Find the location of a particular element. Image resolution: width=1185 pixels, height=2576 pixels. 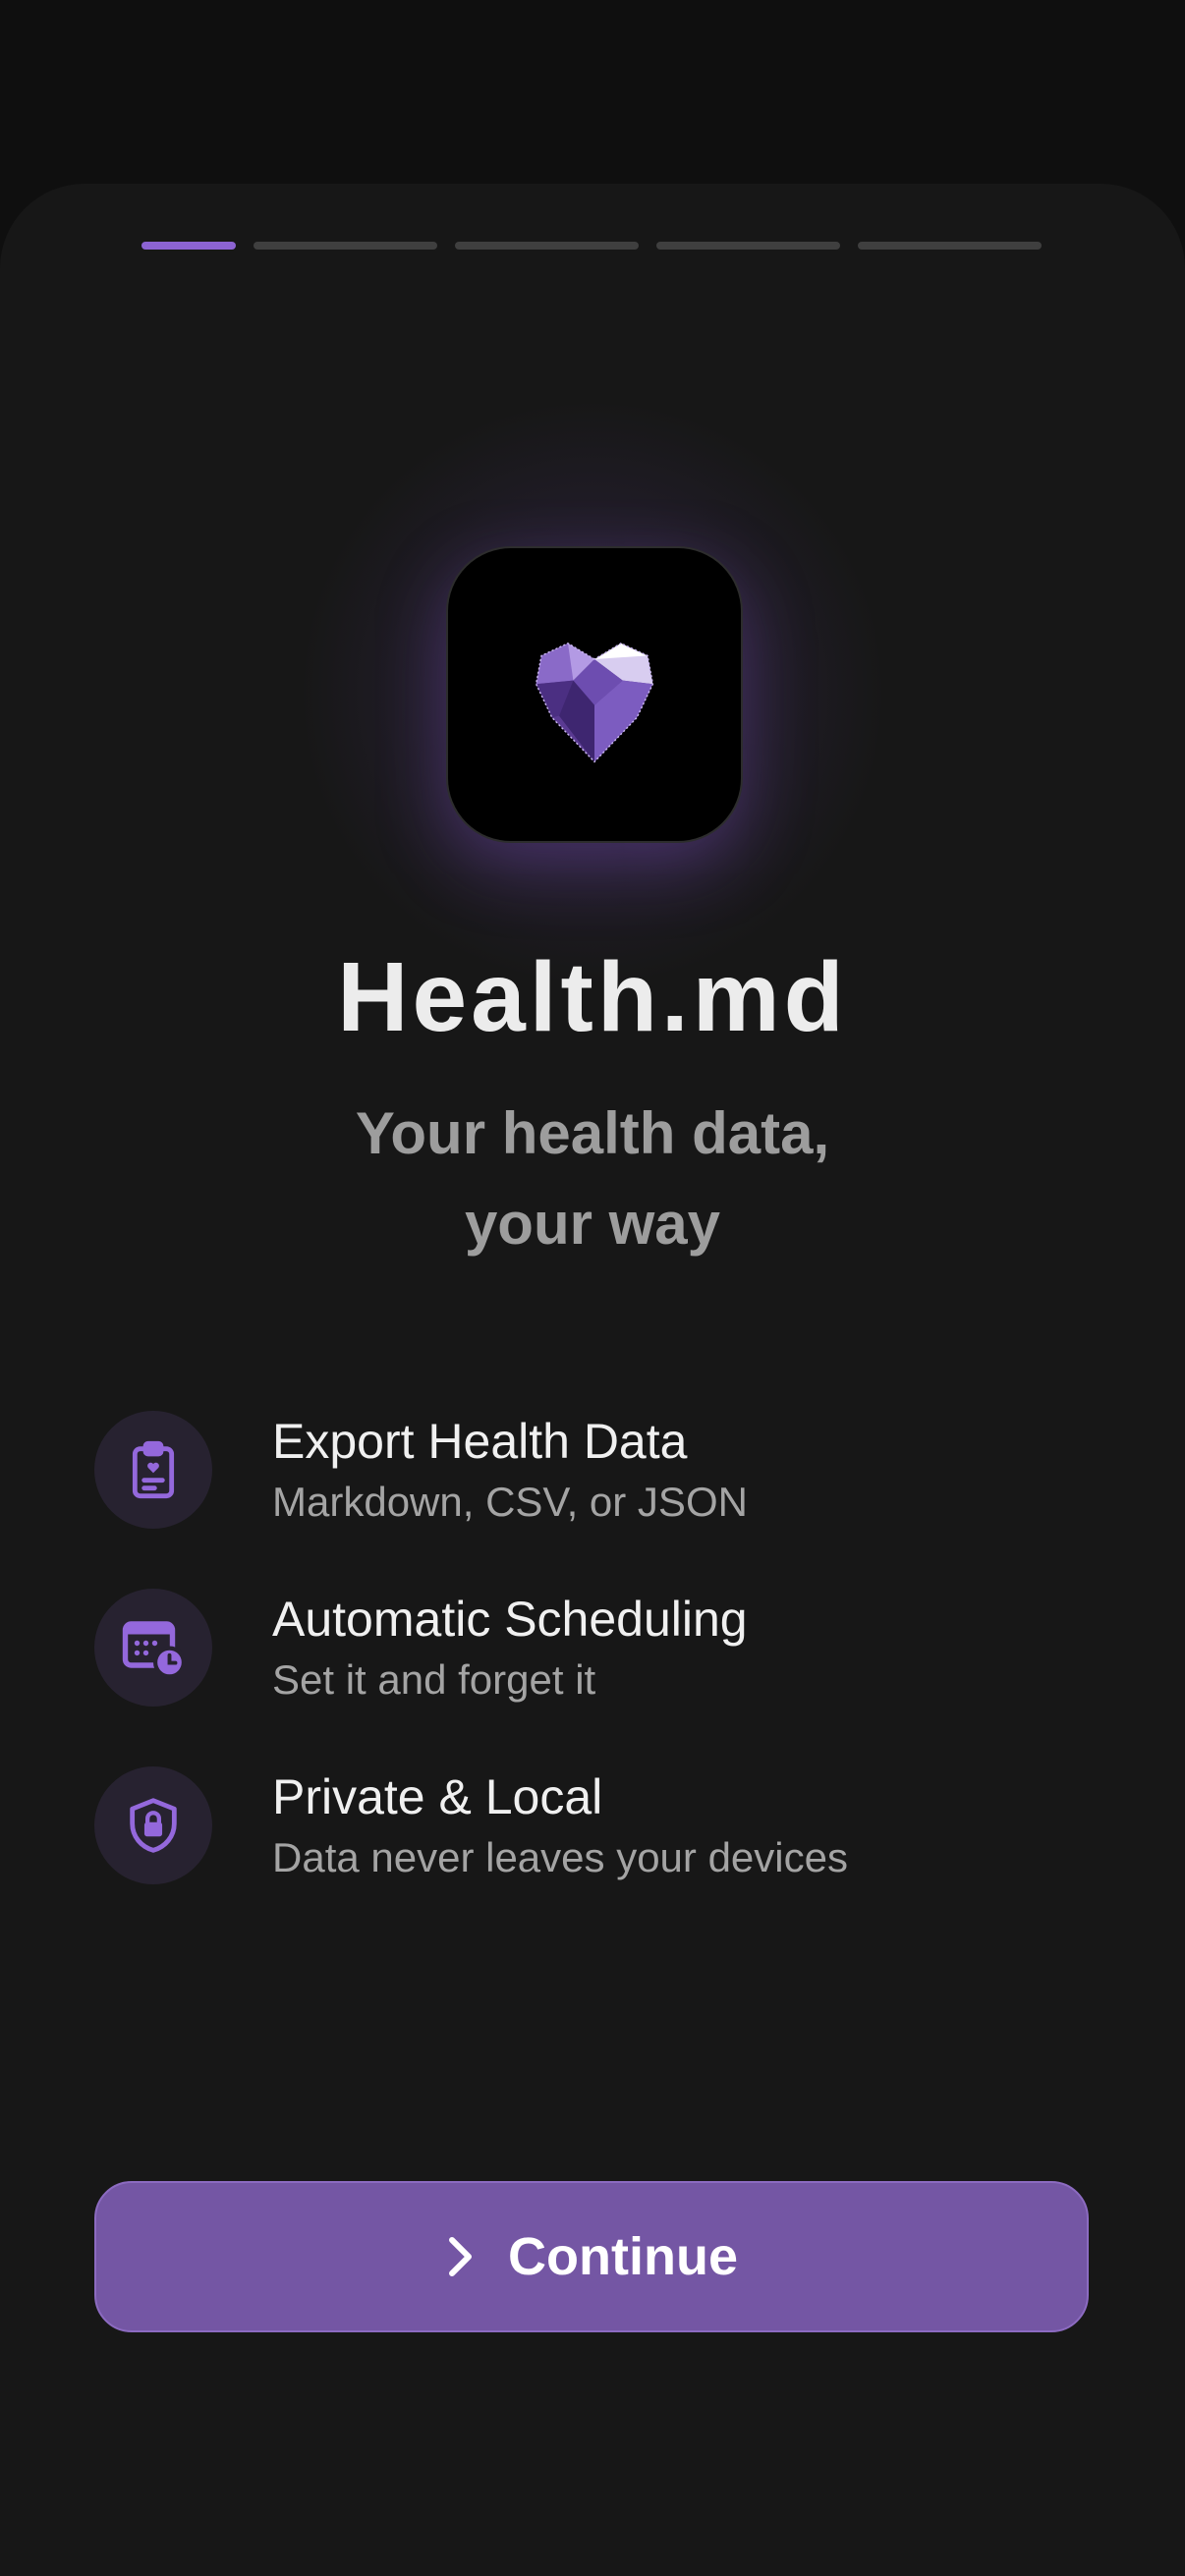

feature-subtitle: Data never leaves your devices is located at coordinates (560, 1857).